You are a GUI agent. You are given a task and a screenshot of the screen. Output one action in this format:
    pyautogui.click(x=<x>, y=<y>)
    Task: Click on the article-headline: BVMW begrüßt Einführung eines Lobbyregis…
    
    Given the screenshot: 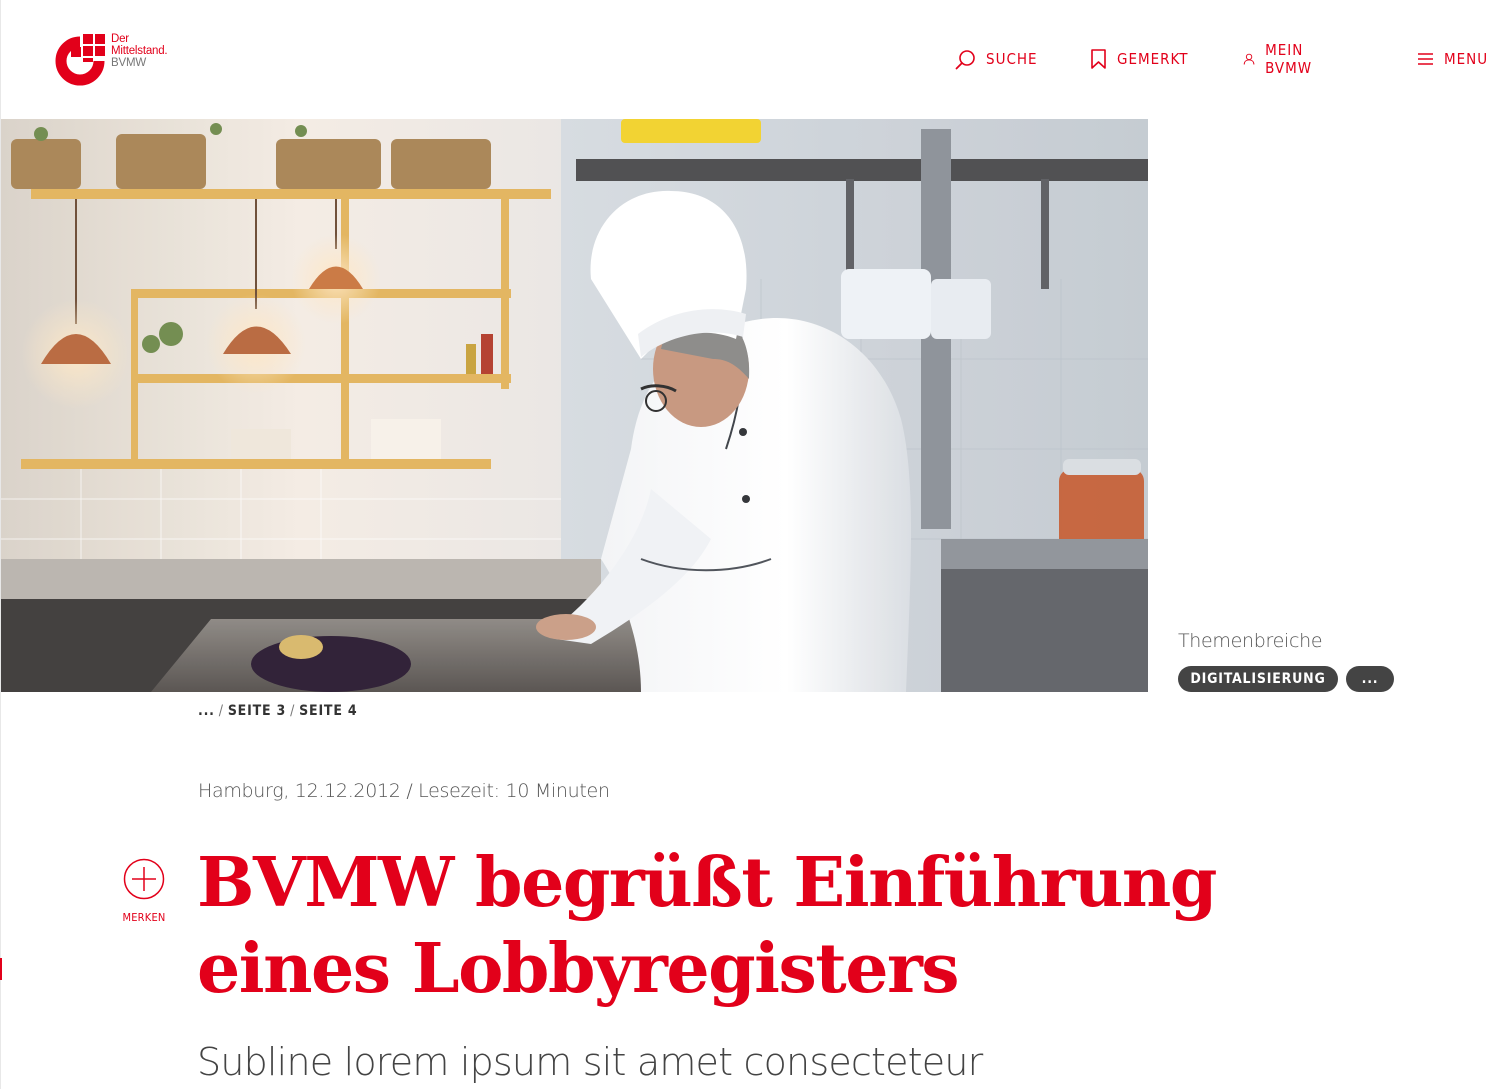 What is the action you would take?
    pyautogui.click(x=757, y=926)
    